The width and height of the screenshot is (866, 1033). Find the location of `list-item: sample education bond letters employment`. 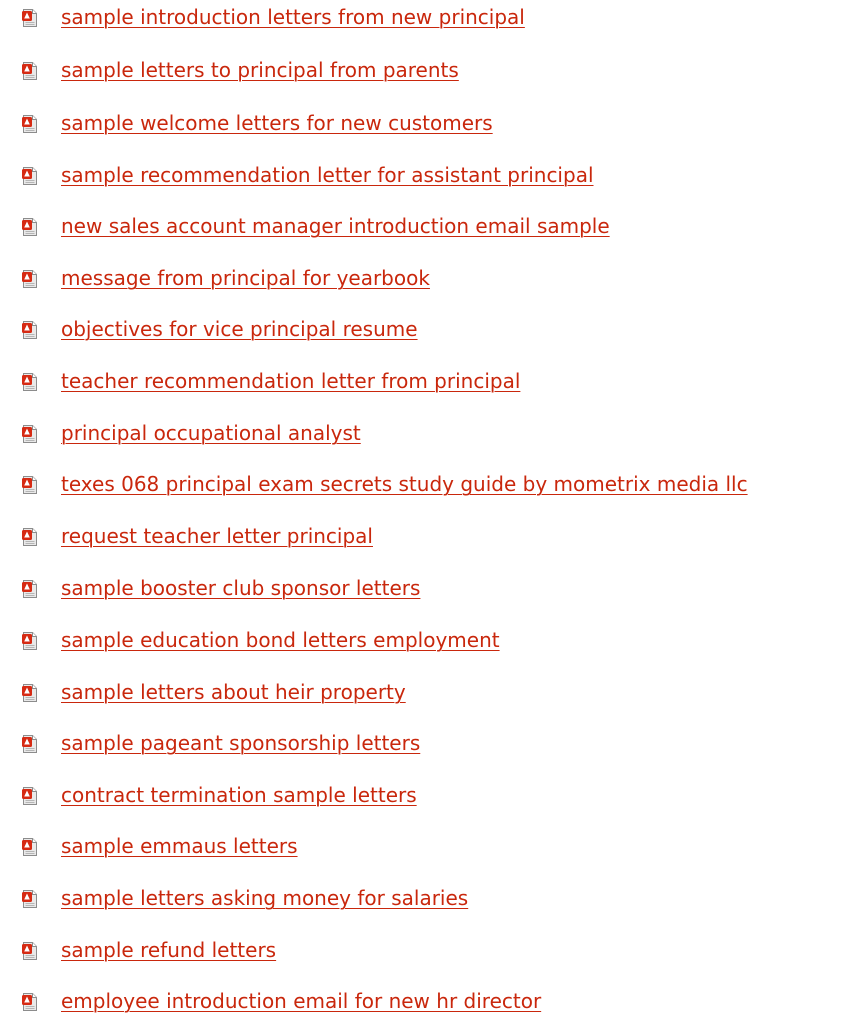

list-item: sample education bond letters employment is located at coordinates (433, 650).